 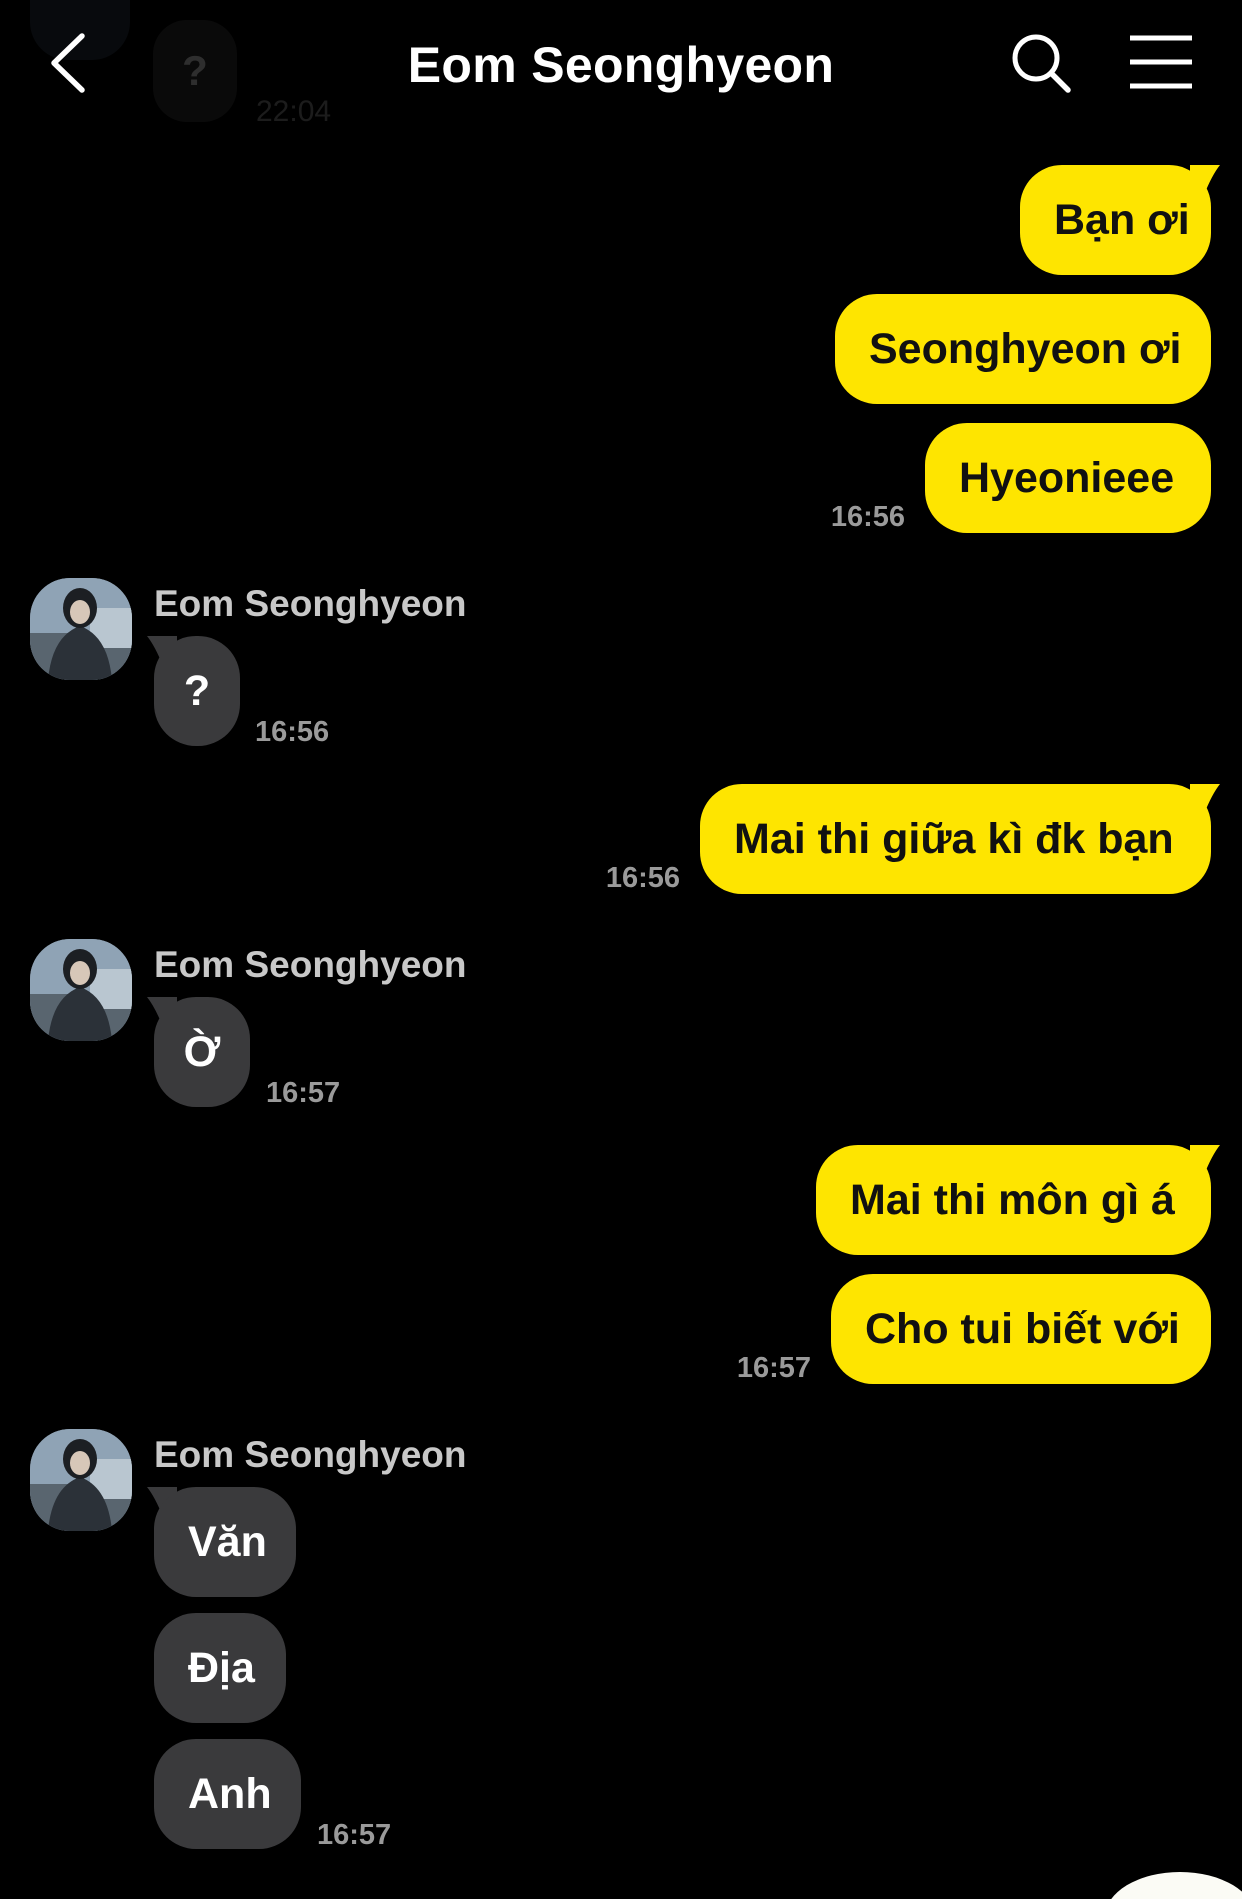 I want to click on incoming-message: Địa, so click(x=220, y=1668).